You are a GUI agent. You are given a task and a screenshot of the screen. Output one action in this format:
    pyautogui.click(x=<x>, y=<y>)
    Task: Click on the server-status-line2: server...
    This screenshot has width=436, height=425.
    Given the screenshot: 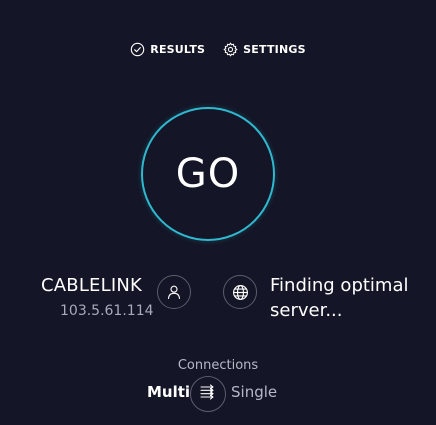 What is the action you would take?
    pyautogui.click(x=306, y=310)
    